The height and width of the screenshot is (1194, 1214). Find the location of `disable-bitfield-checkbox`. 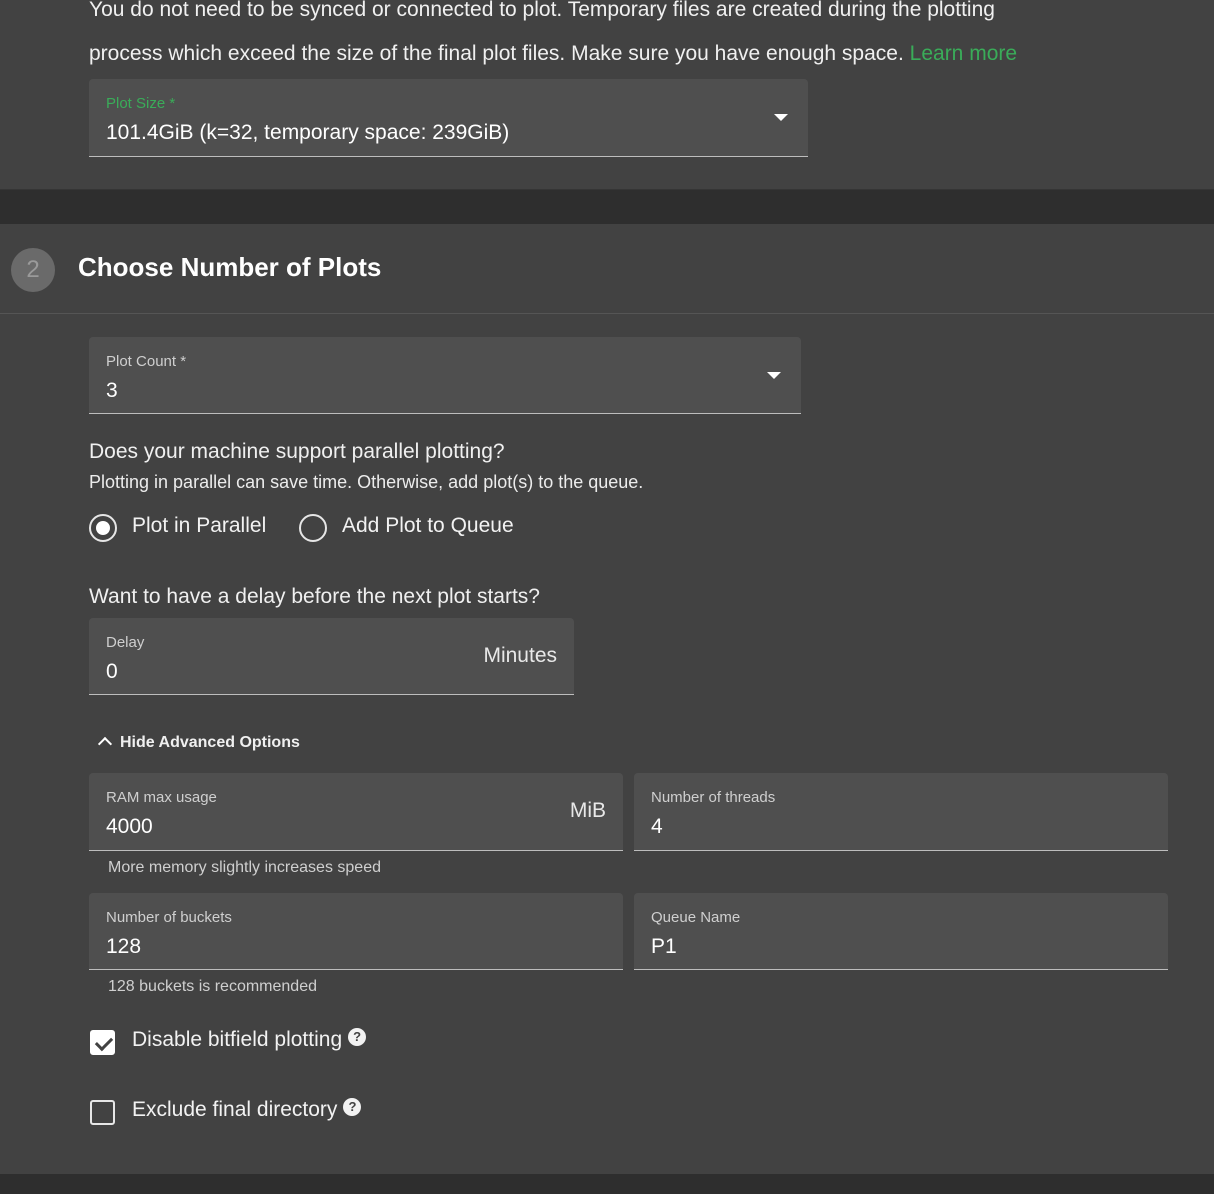

disable-bitfield-checkbox is located at coordinates (102, 1042).